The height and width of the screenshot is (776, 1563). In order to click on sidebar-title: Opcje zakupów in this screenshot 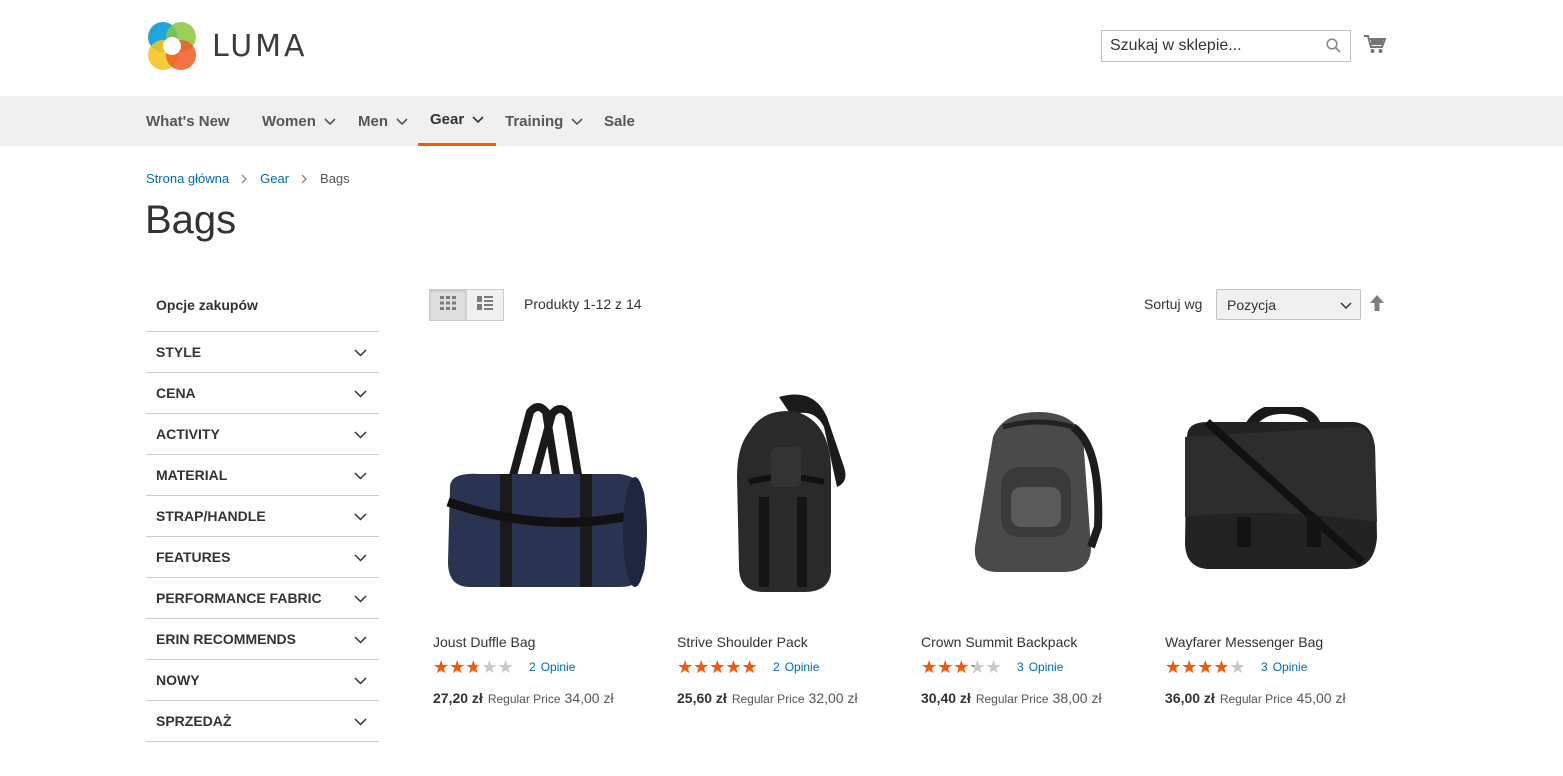, I will do `click(262, 309)`.